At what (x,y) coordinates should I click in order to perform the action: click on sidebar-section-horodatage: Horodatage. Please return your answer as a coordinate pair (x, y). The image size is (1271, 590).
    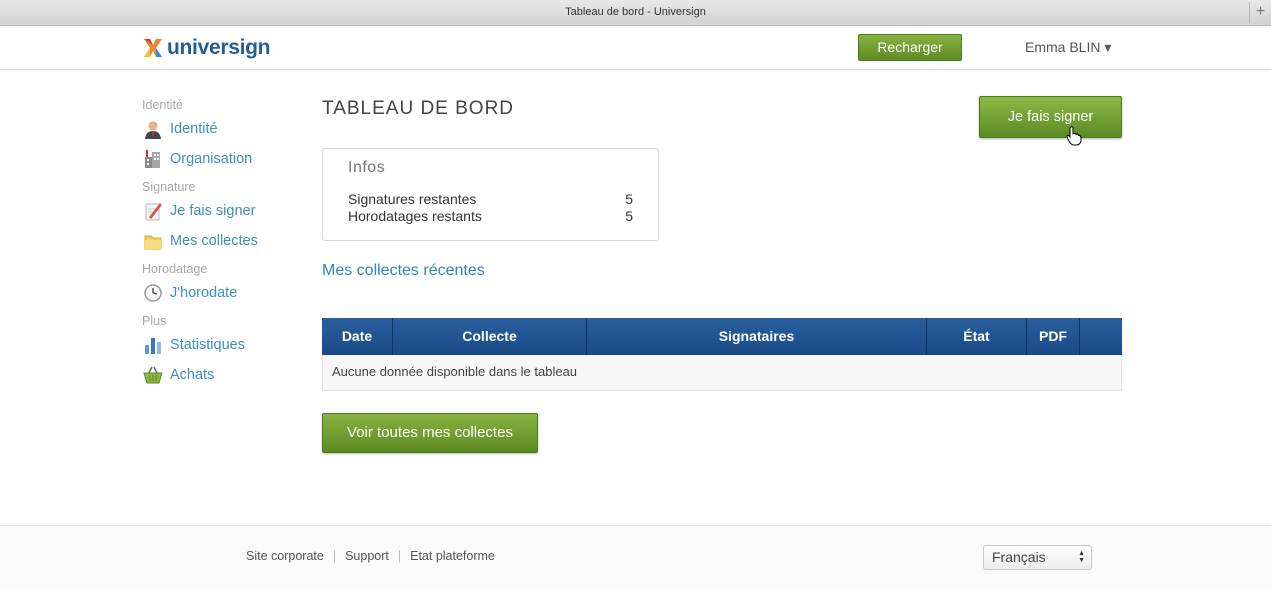
    Looking at the image, I should click on (175, 269).